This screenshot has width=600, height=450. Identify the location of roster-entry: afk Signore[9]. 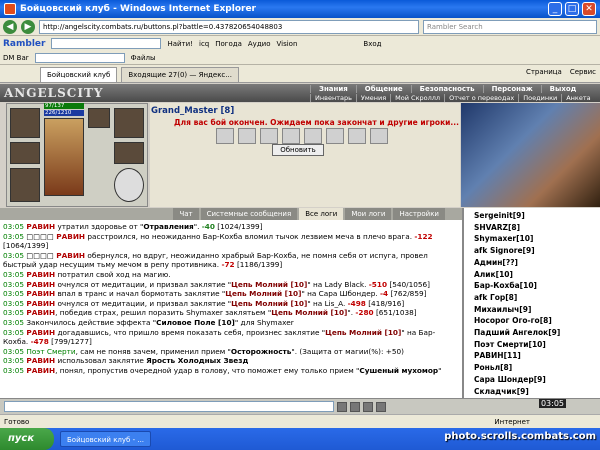
(536, 251).